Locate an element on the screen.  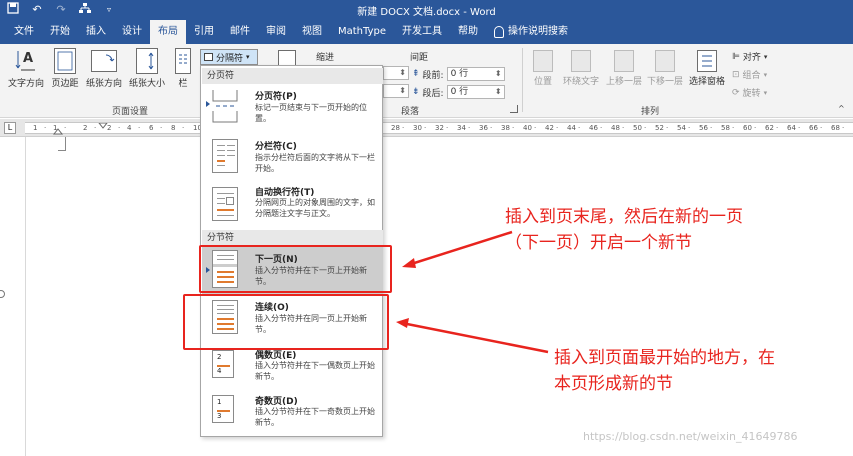
annotation-continuous-line1: 插入到页面最开始的地方，在 is located at coordinates (664, 358).